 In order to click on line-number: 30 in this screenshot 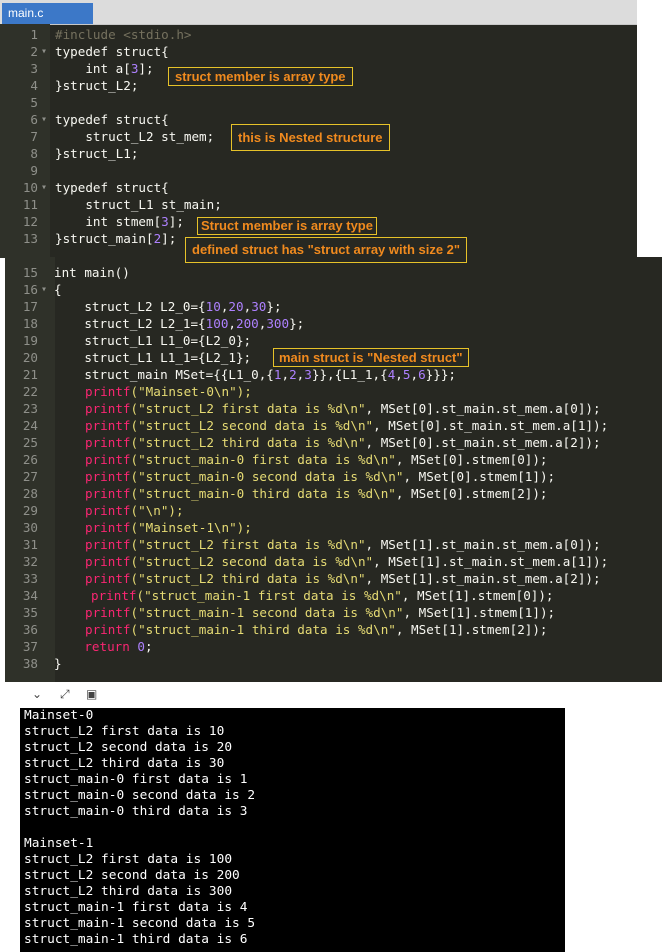, I will do `click(30, 527)`.